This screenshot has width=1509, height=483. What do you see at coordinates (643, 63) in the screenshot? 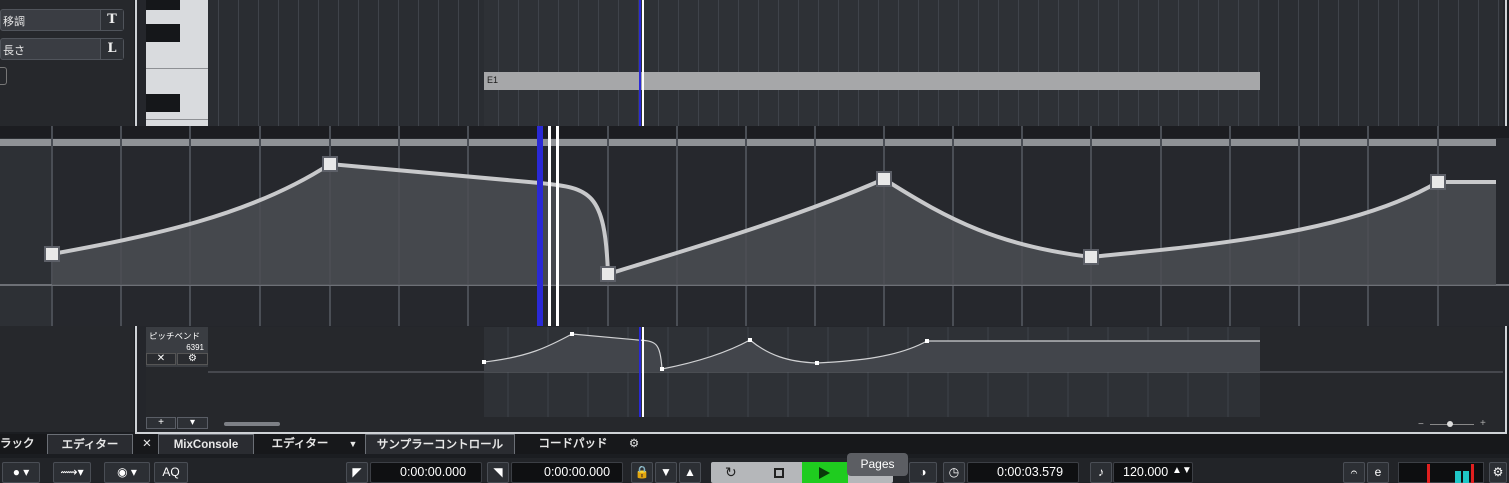
I see `project-cursor` at bounding box center [643, 63].